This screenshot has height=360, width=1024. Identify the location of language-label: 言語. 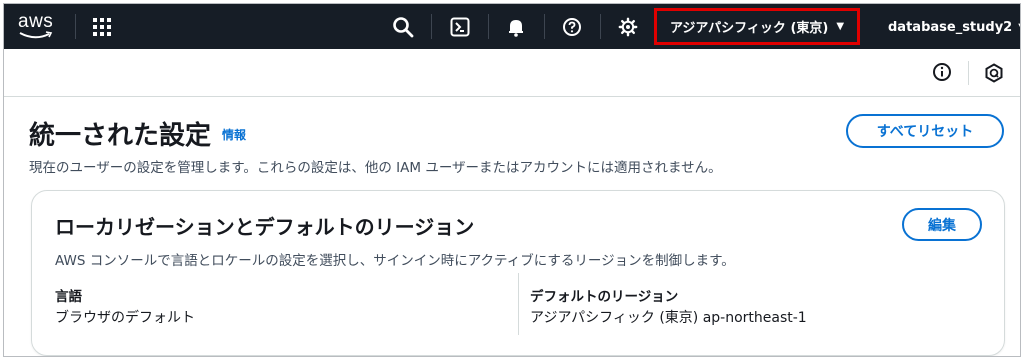
(68, 297).